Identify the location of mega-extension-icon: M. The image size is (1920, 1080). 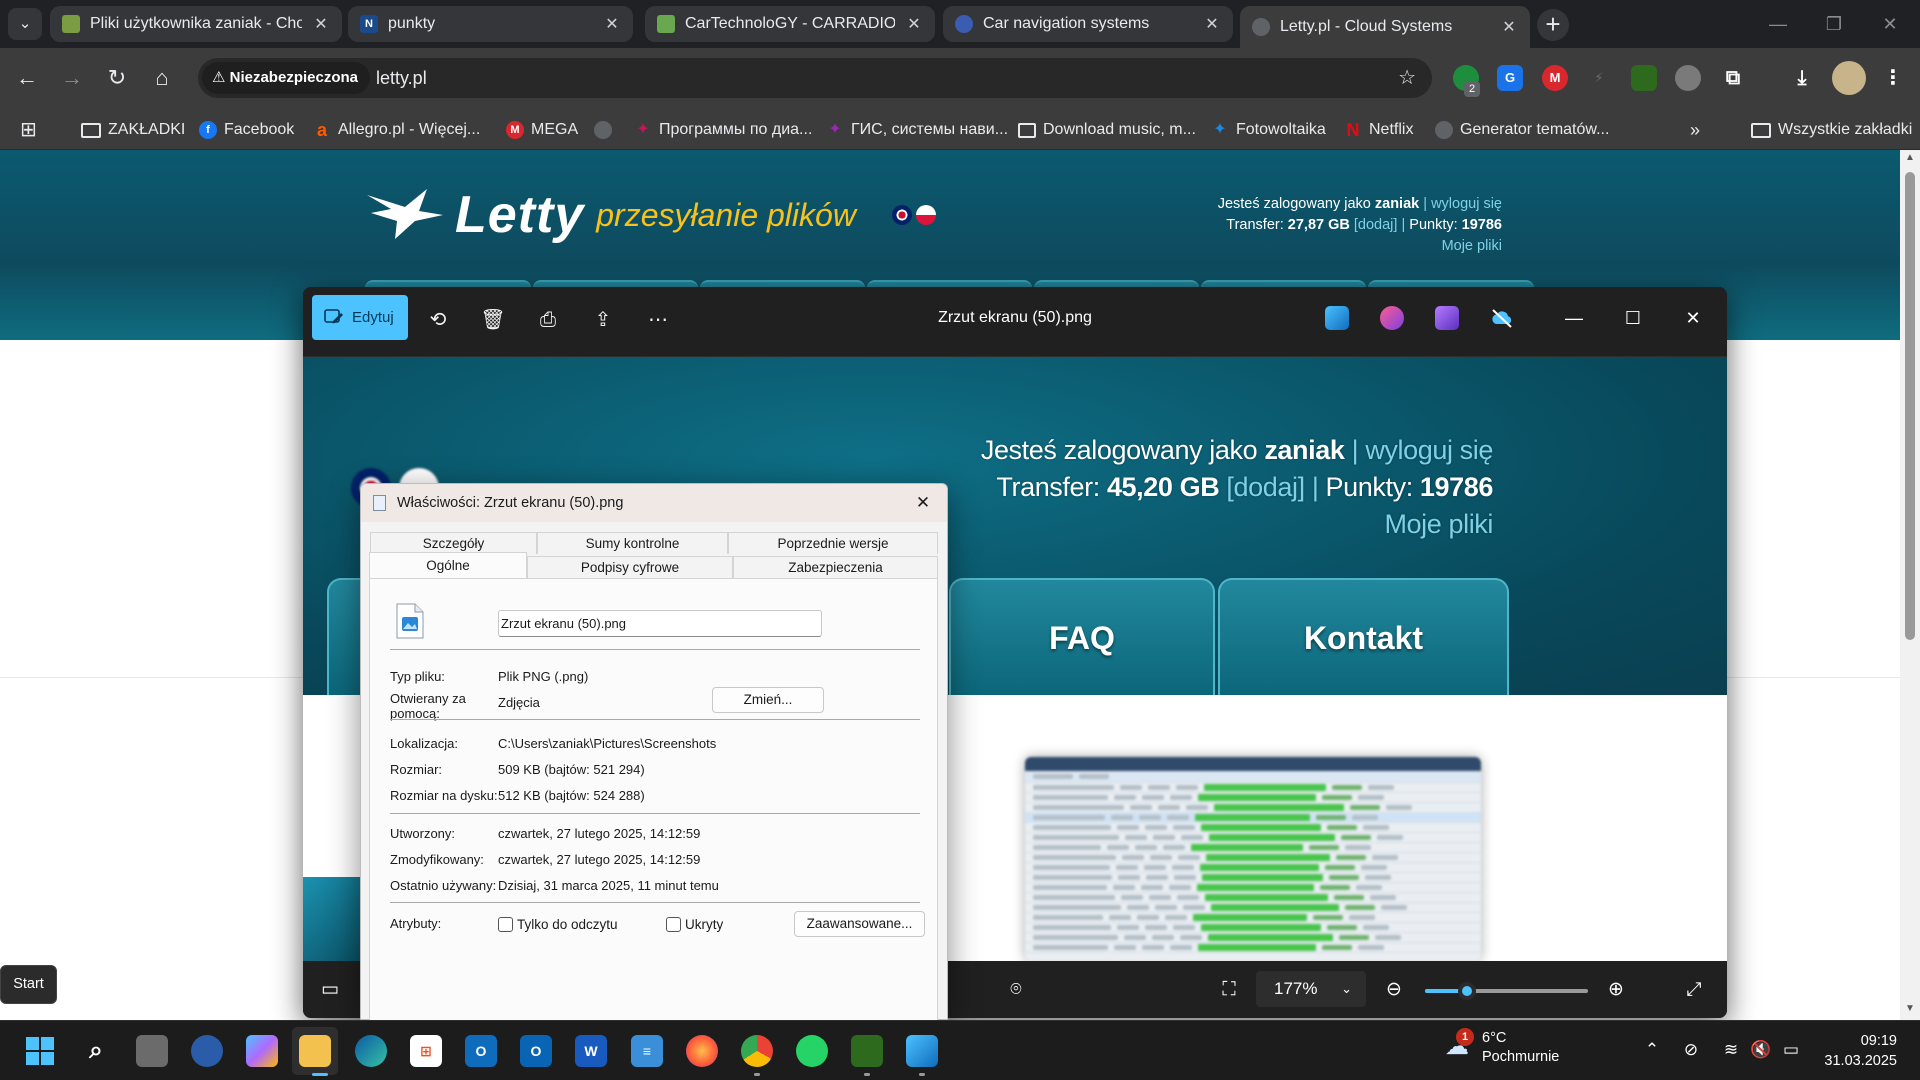
(1555, 78).